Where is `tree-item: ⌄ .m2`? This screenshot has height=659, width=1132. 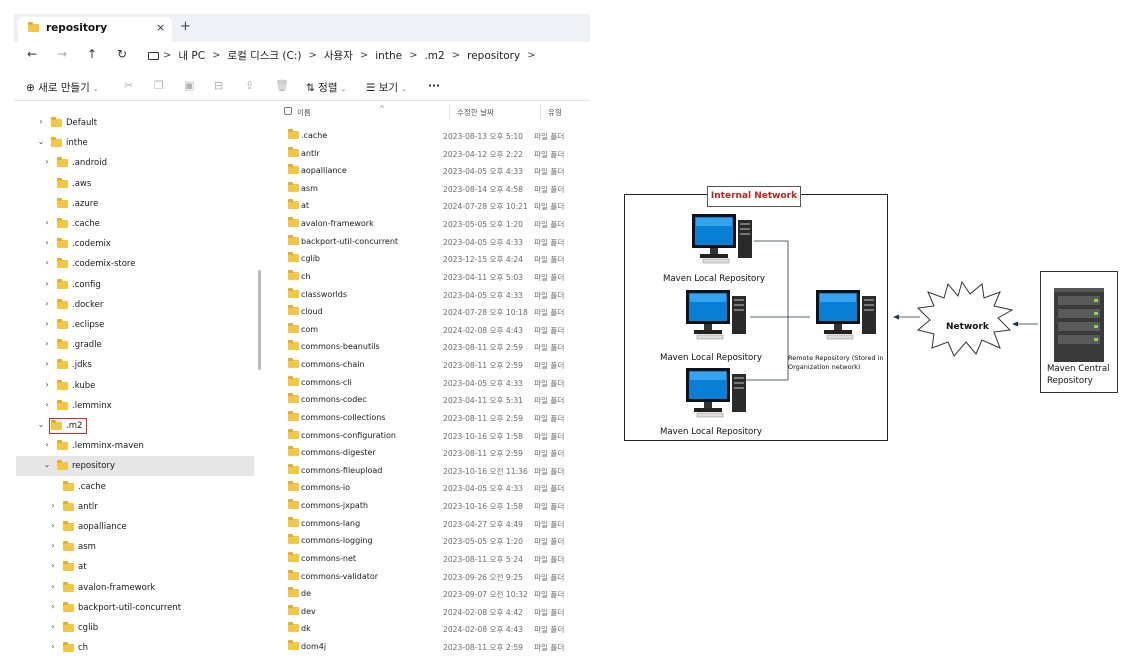
tree-item: ⌄ .m2 is located at coordinates (135, 426).